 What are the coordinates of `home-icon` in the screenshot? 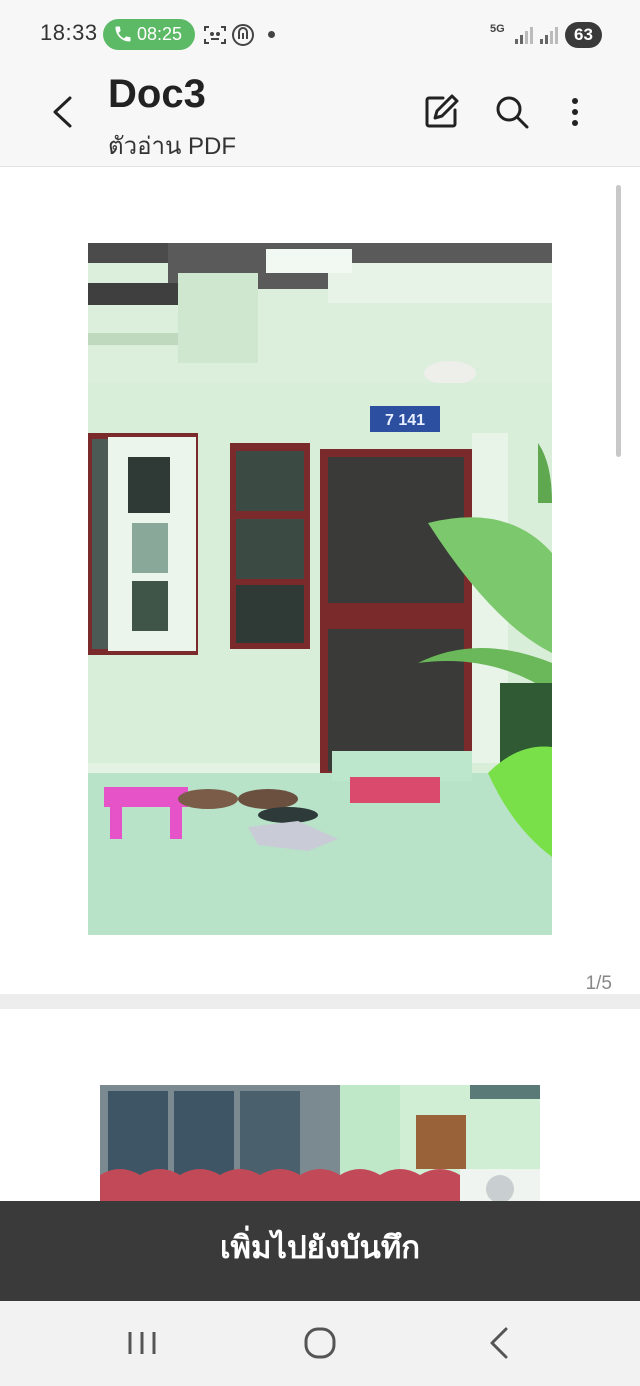 It's located at (320, 1343).